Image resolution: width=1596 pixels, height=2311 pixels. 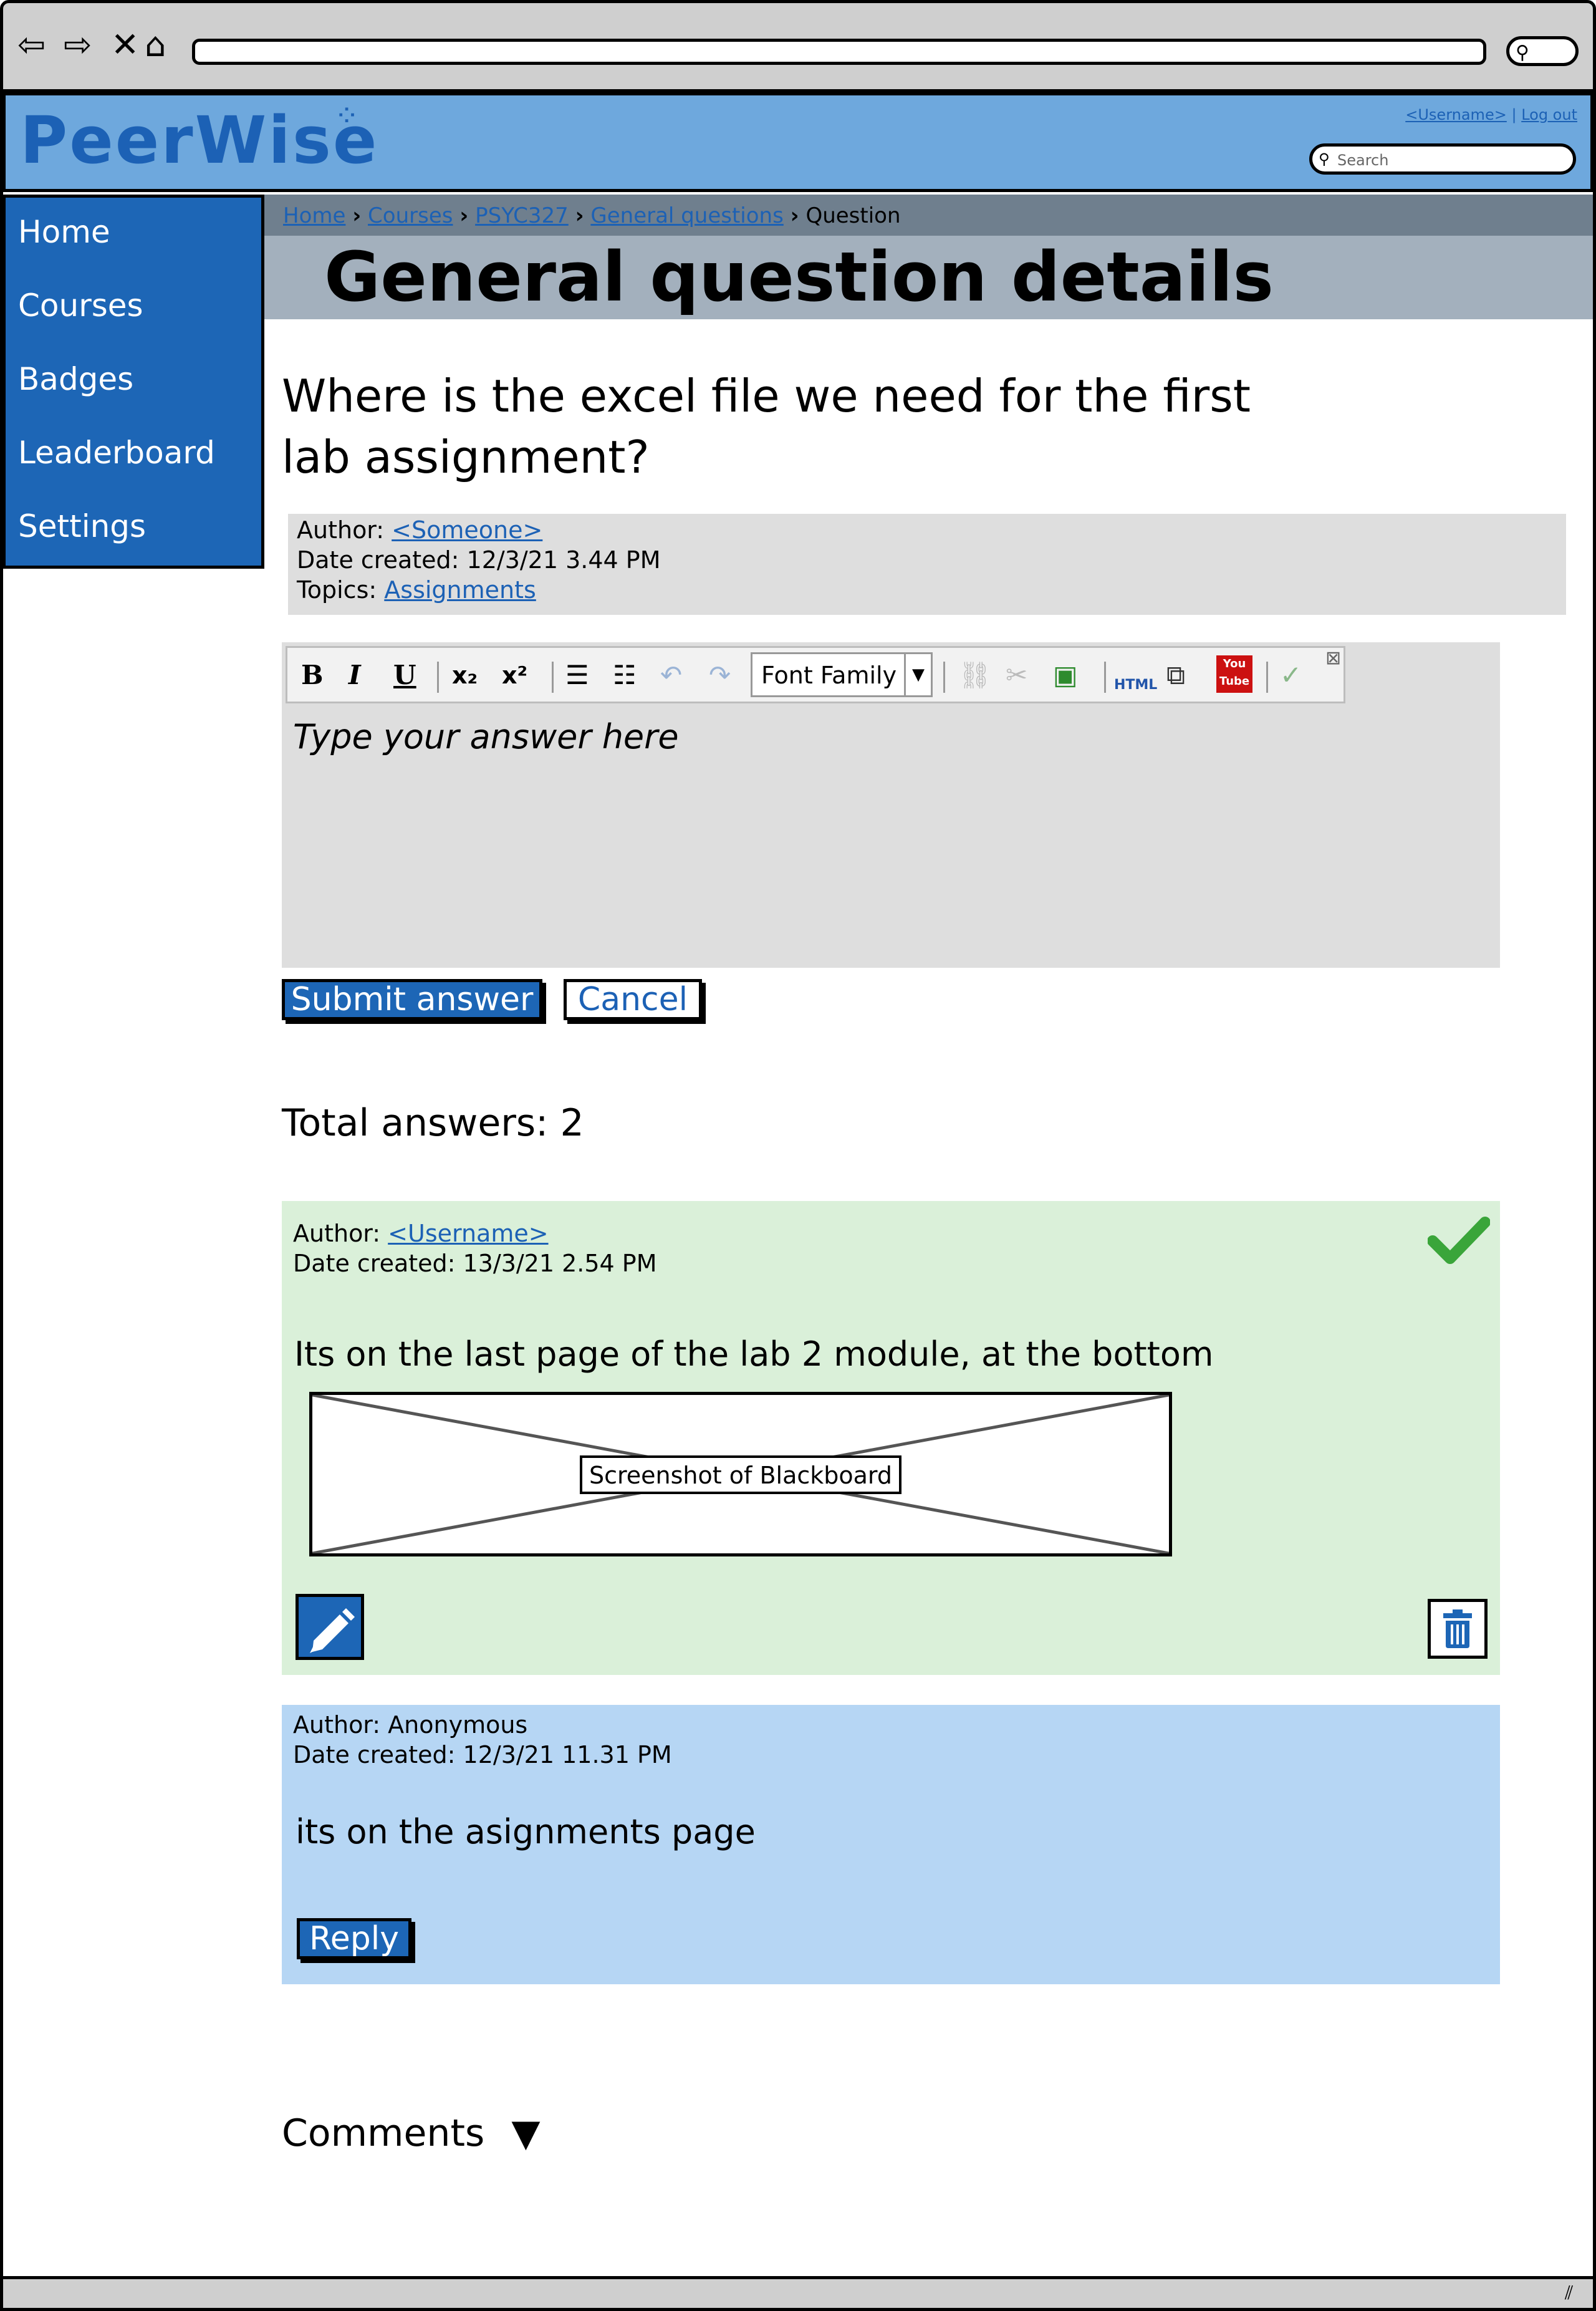 What do you see at coordinates (563, 560) in the screenshot?
I see `date-value: 12/3/21 3.44 PM` at bounding box center [563, 560].